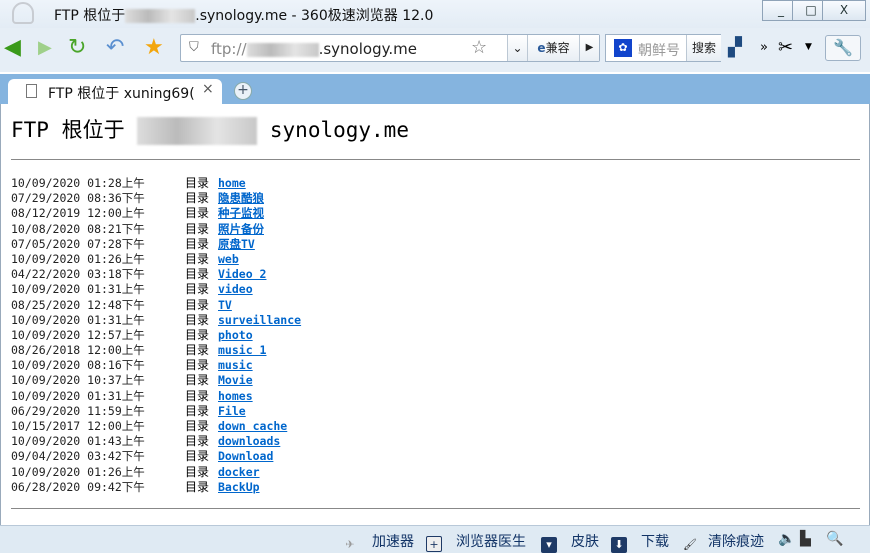  I want to click on modified-date: 06/29/2020 11:59上午, so click(78, 410).